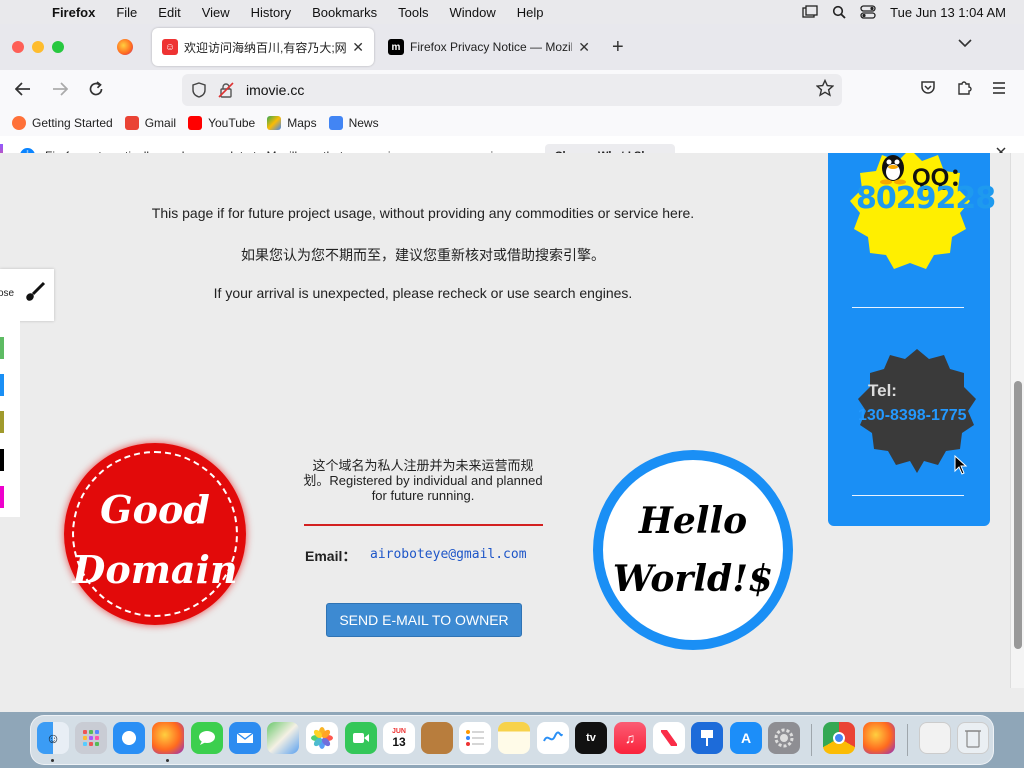 This screenshot has width=1024, height=768. I want to click on notes-icon, so click(514, 738).